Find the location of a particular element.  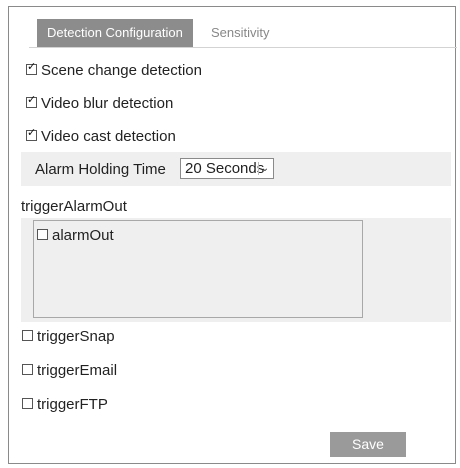

alarm-holding-row: Alarm Holding Time 20 Seconds ⌄ is located at coordinates (236, 169).